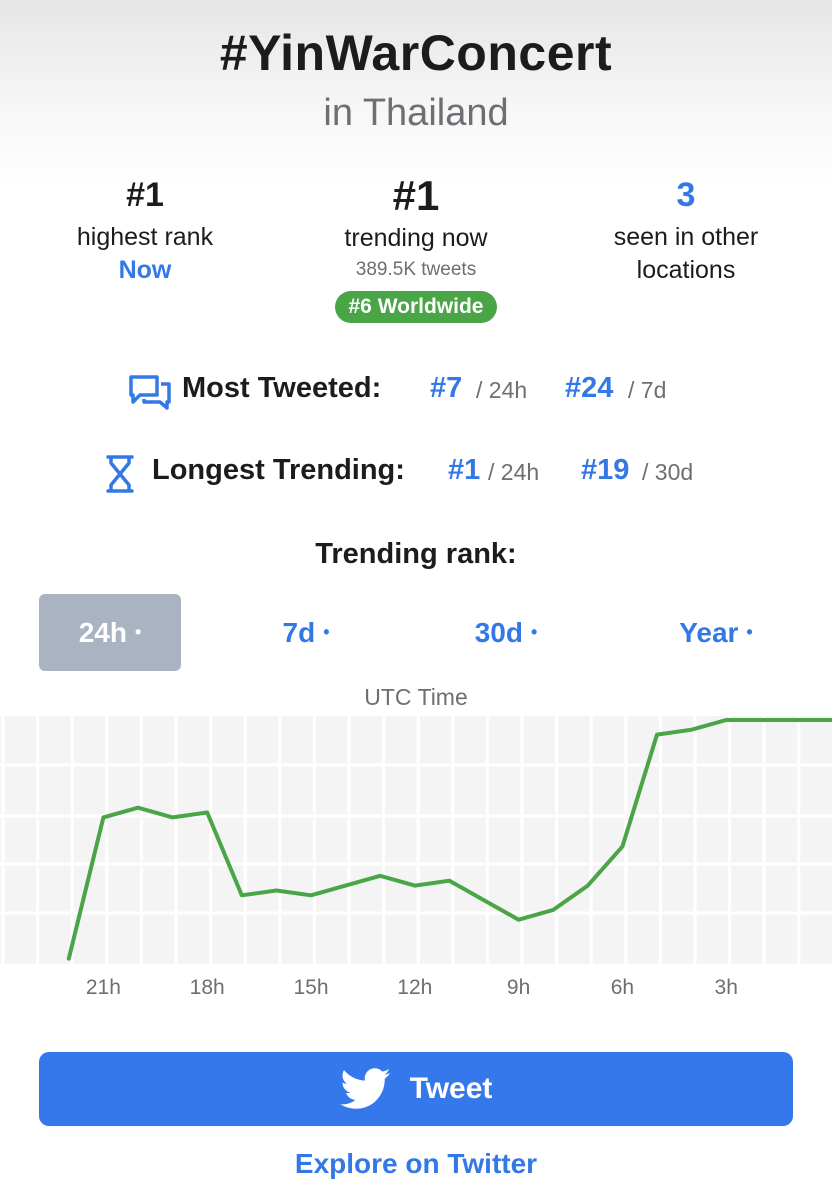 This screenshot has width=832, height=1200. Describe the element at coordinates (150, 397) in the screenshot. I see `chat-bubbles-icon` at that location.